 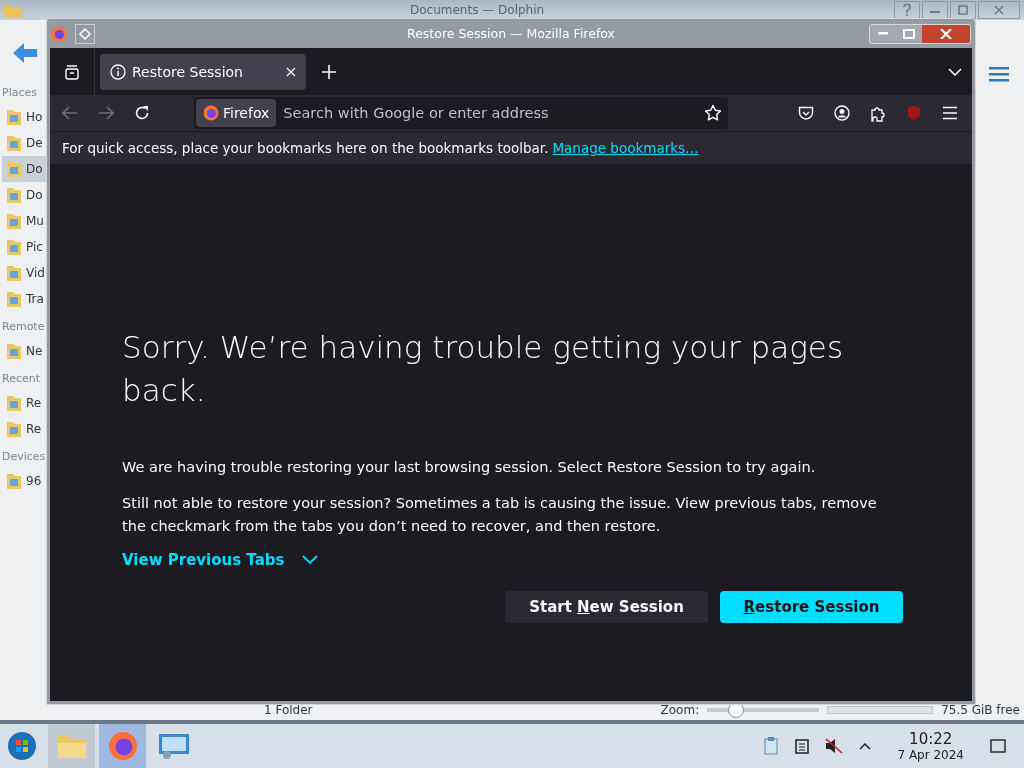 What do you see at coordinates (930, 754) in the screenshot?
I see `clock-date: 7 Apr 2024` at bounding box center [930, 754].